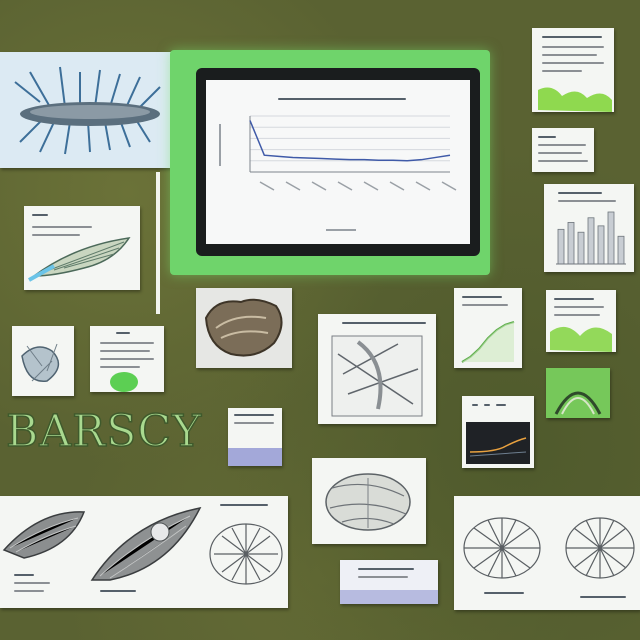  What do you see at coordinates (369, 501) in the screenshot?
I see `diagram-card-bottom-center` at bounding box center [369, 501].